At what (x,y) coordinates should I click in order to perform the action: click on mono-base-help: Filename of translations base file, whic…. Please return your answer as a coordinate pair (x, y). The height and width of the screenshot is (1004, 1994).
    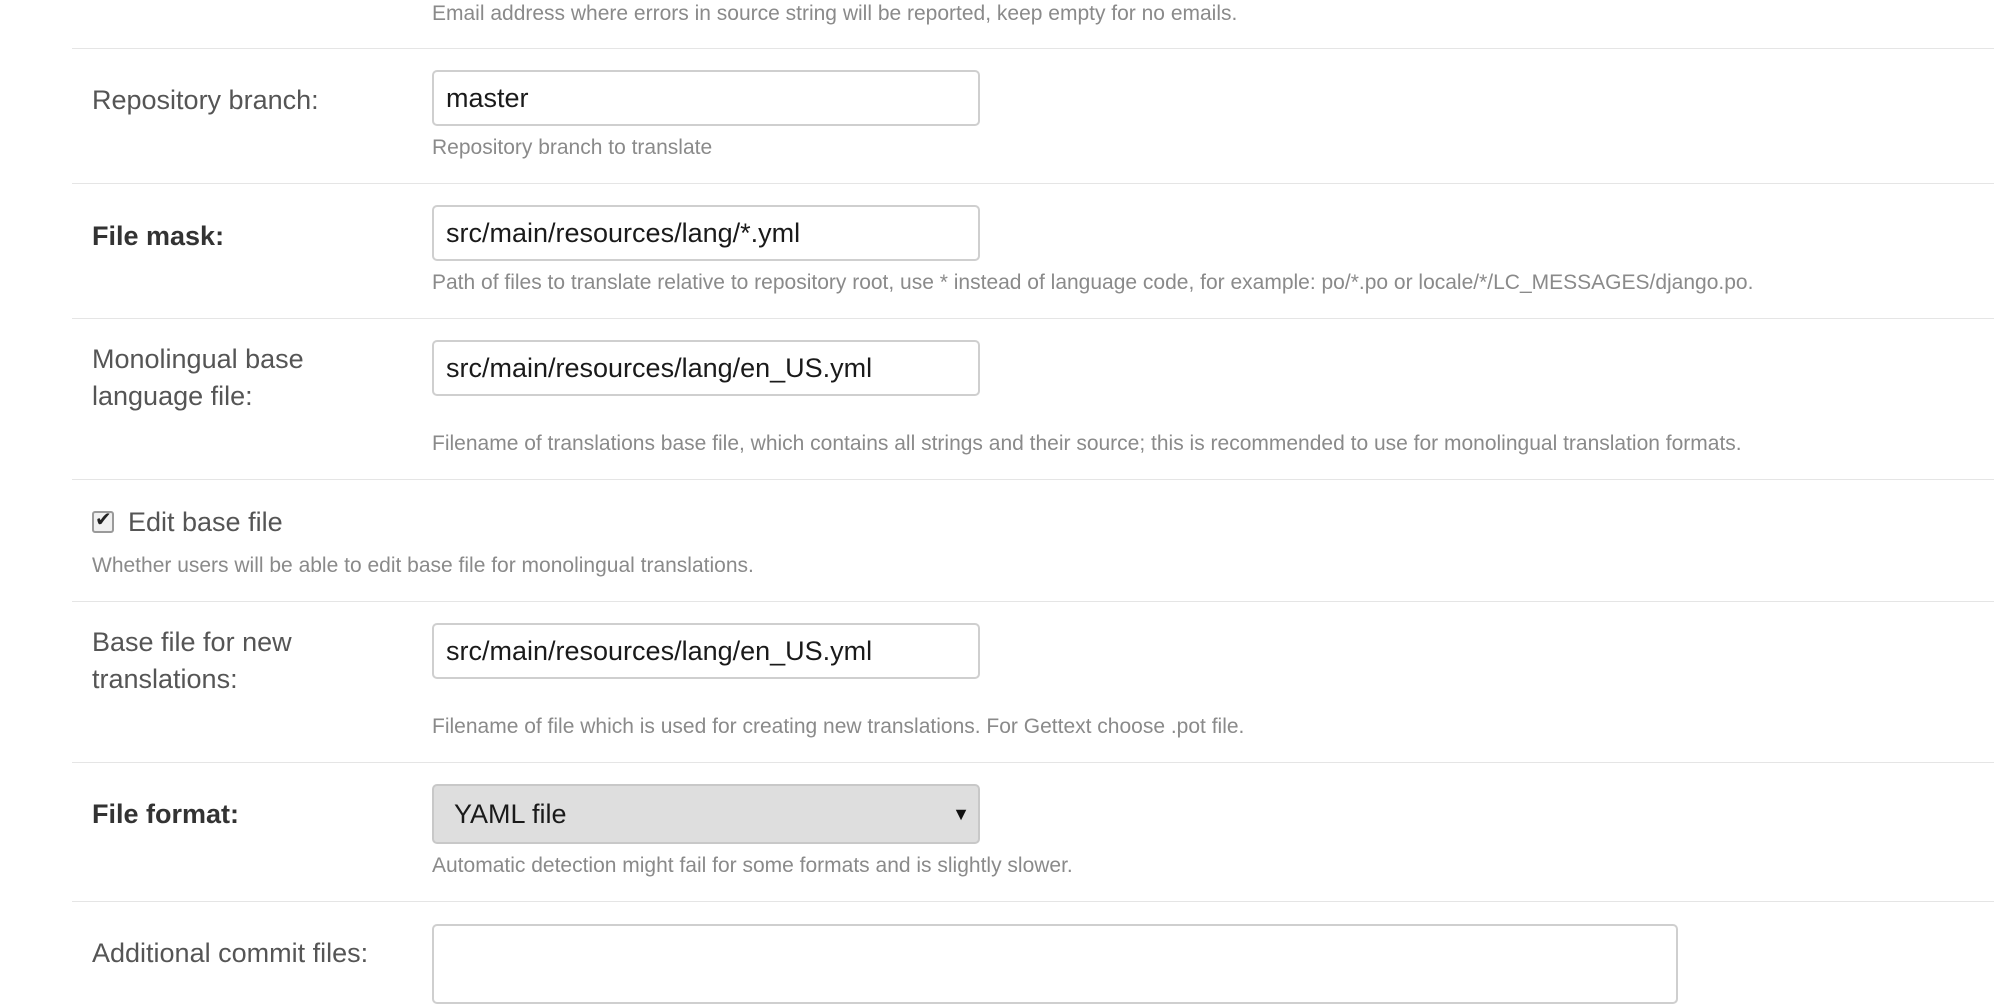
    Looking at the image, I should click on (1087, 443).